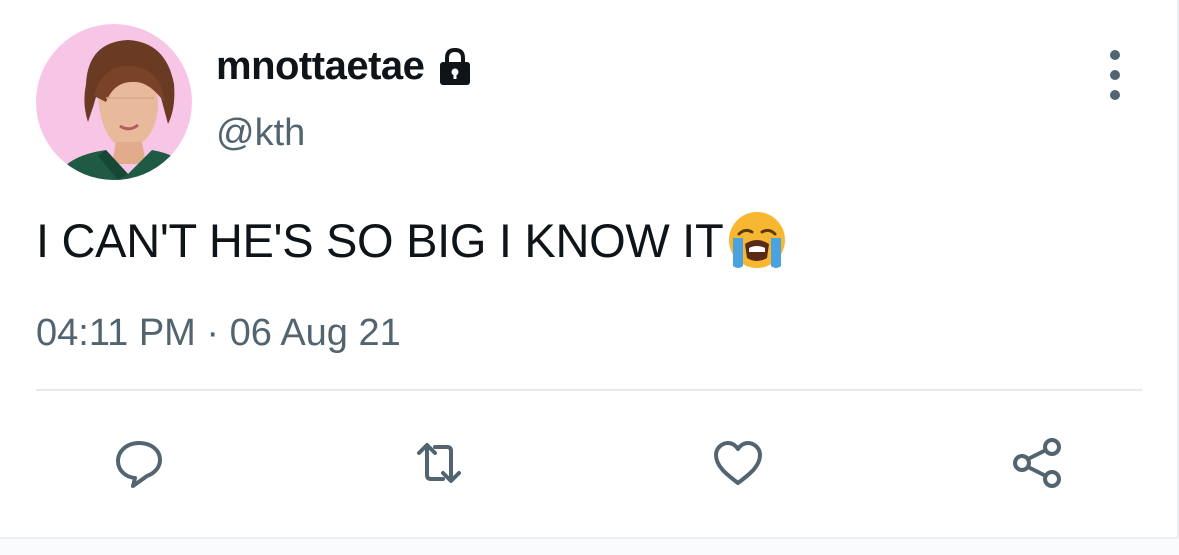  I want to click on share-icon, so click(1037, 463).